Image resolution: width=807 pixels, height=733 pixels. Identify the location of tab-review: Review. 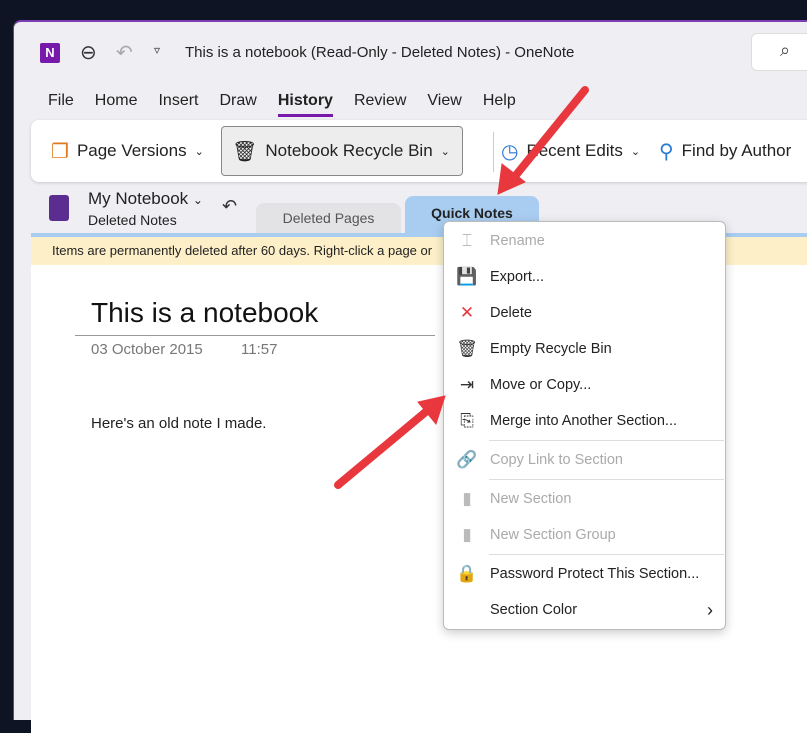
(380, 104).